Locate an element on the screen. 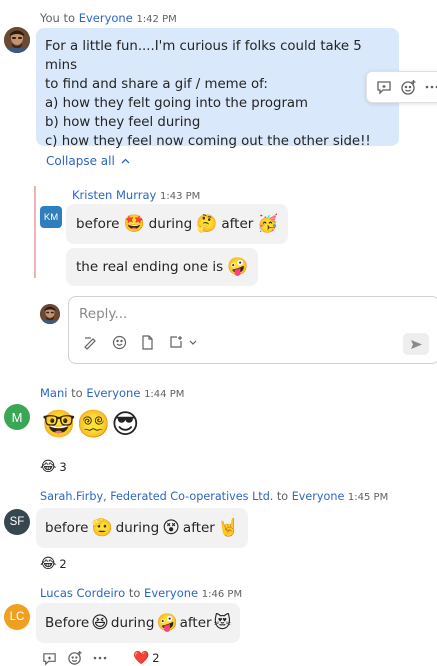  reply-bubble: before 🤩 during 🤔 after 🥳 is located at coordinates (177, 224).